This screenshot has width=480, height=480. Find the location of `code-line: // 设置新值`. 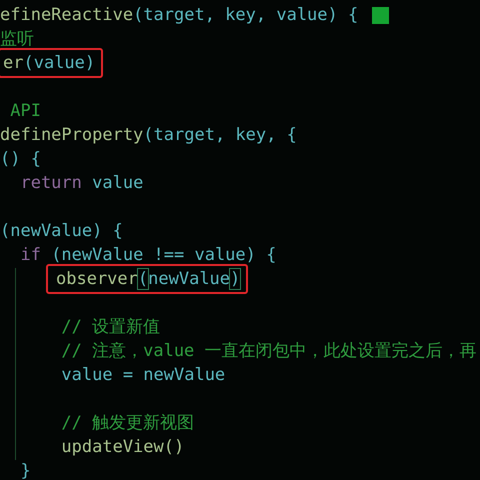

code-line: // 设置新值 is located at coordinates (111, 327).